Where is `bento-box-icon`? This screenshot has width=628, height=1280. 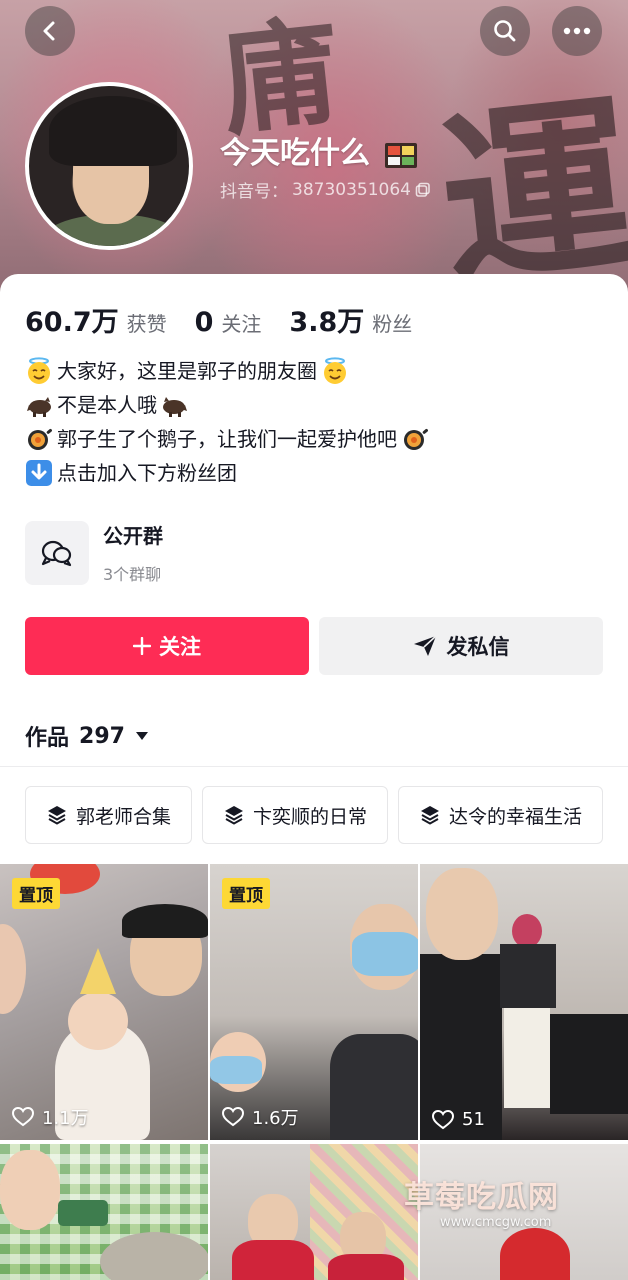 bento-box-icon is located at coordinates (401, 155).